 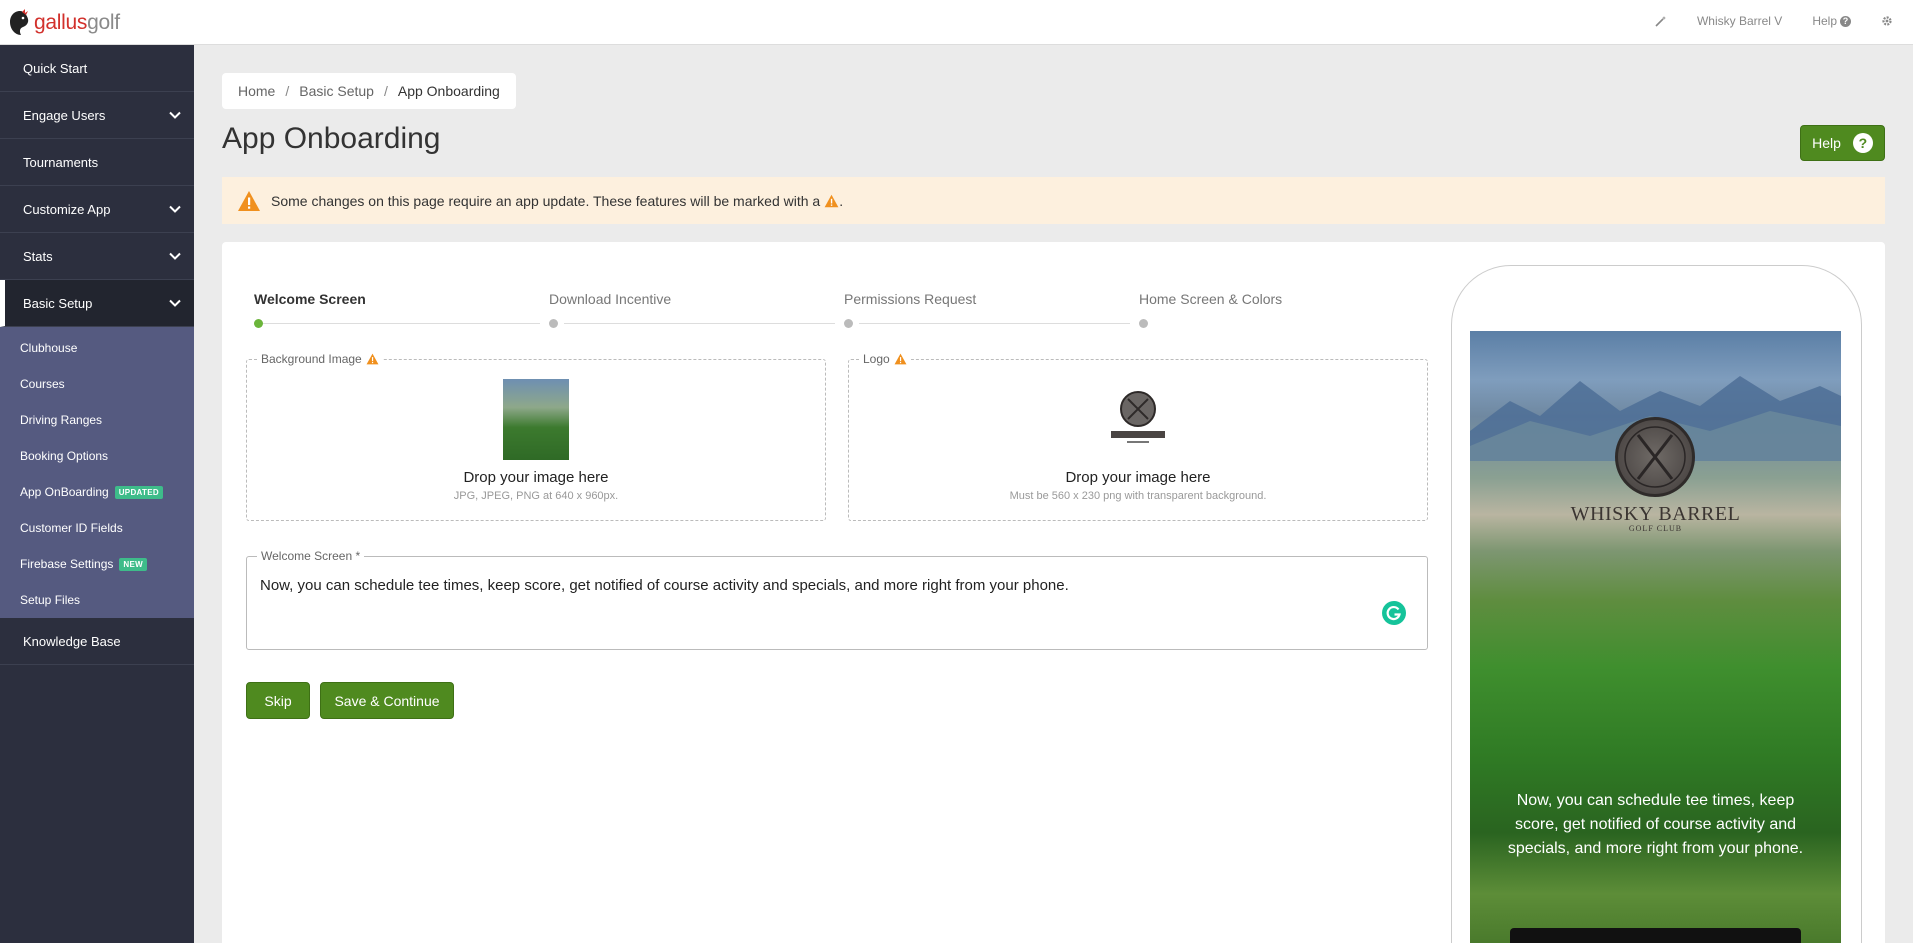 What do you see at coordinates (61, 420) in the screenshot?
I see `submenu-item-label: Driving Ranges` at bounding box center [61, 420].